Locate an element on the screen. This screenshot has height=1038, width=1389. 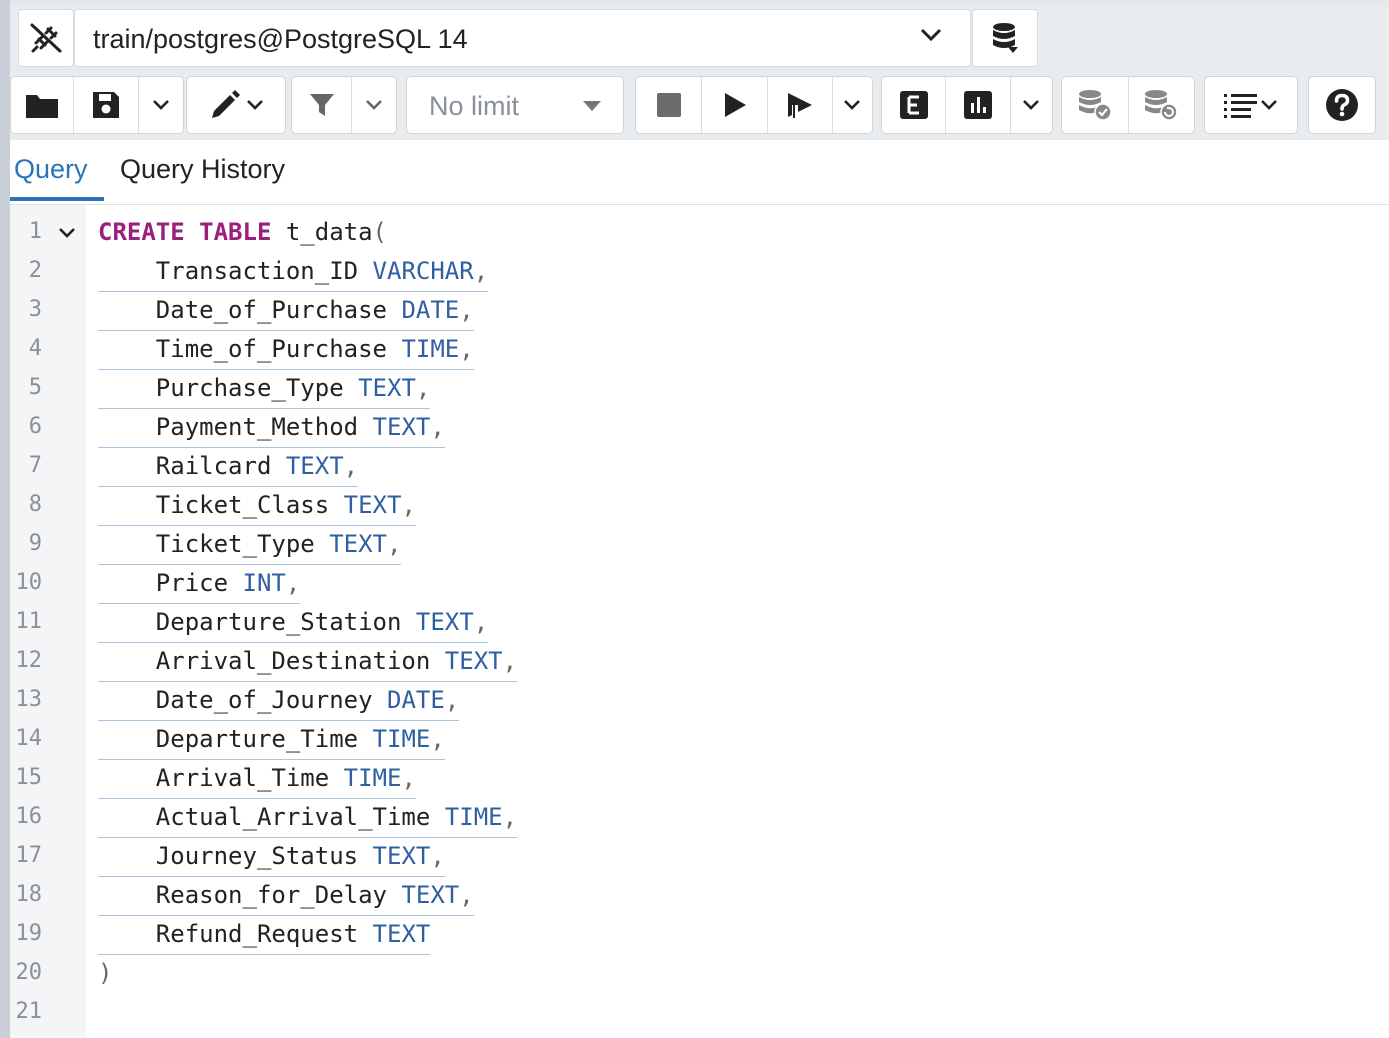
edit-button-group is located at coordinates (236, 105).